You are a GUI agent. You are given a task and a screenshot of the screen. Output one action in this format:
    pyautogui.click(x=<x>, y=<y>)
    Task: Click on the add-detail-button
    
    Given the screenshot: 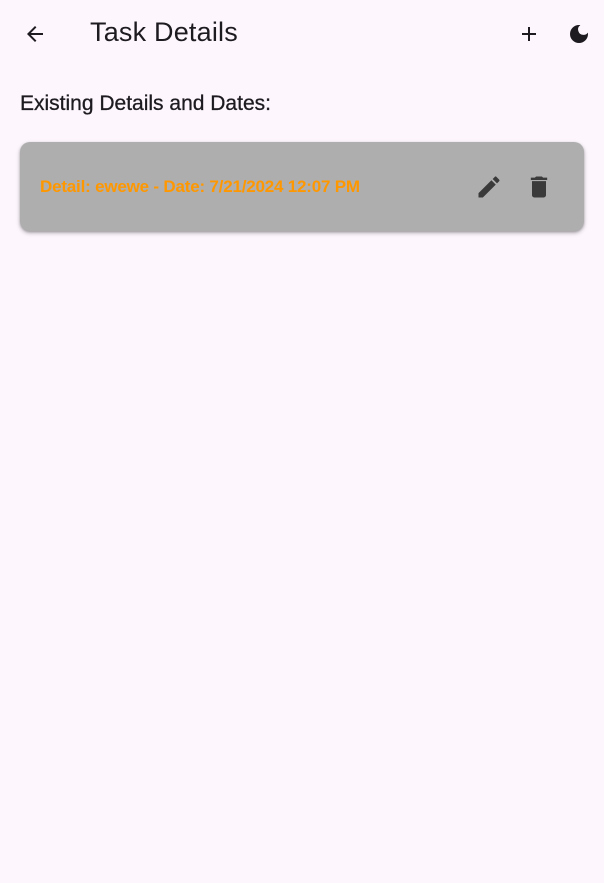 What is the action you would take?
    pyautogui.click(x=529, y=34)
    